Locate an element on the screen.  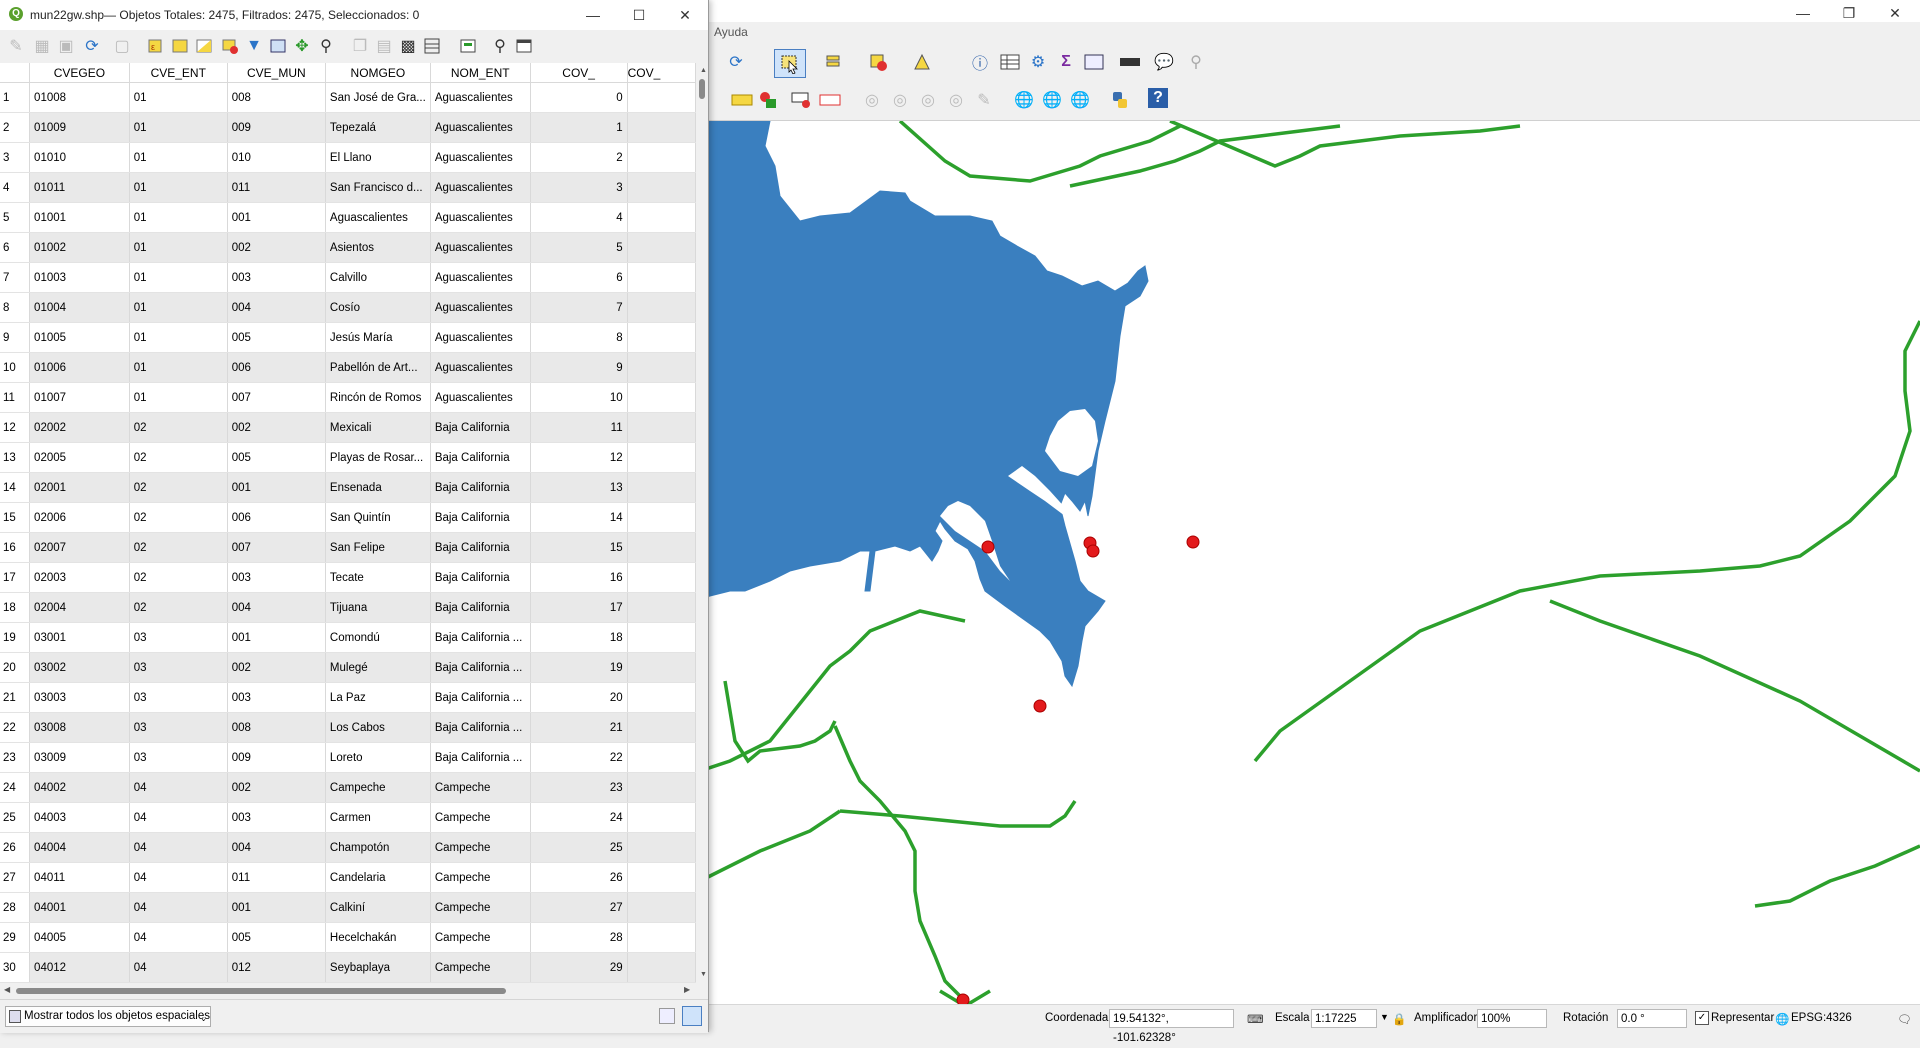
select-location-icon is located at coordinates (922, 62).